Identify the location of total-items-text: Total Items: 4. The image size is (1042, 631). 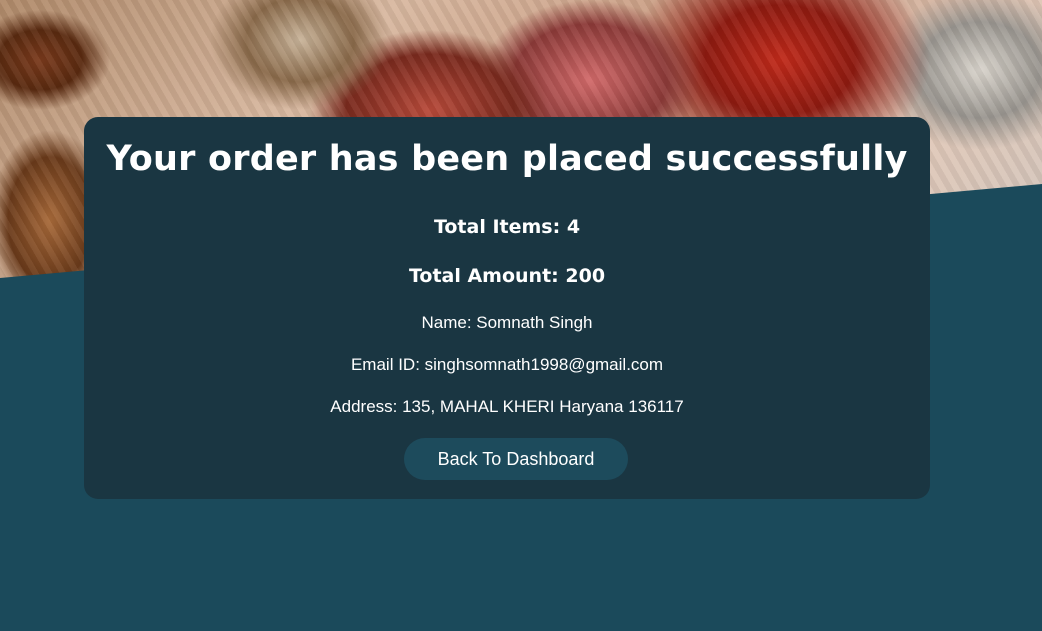
(507, 227).